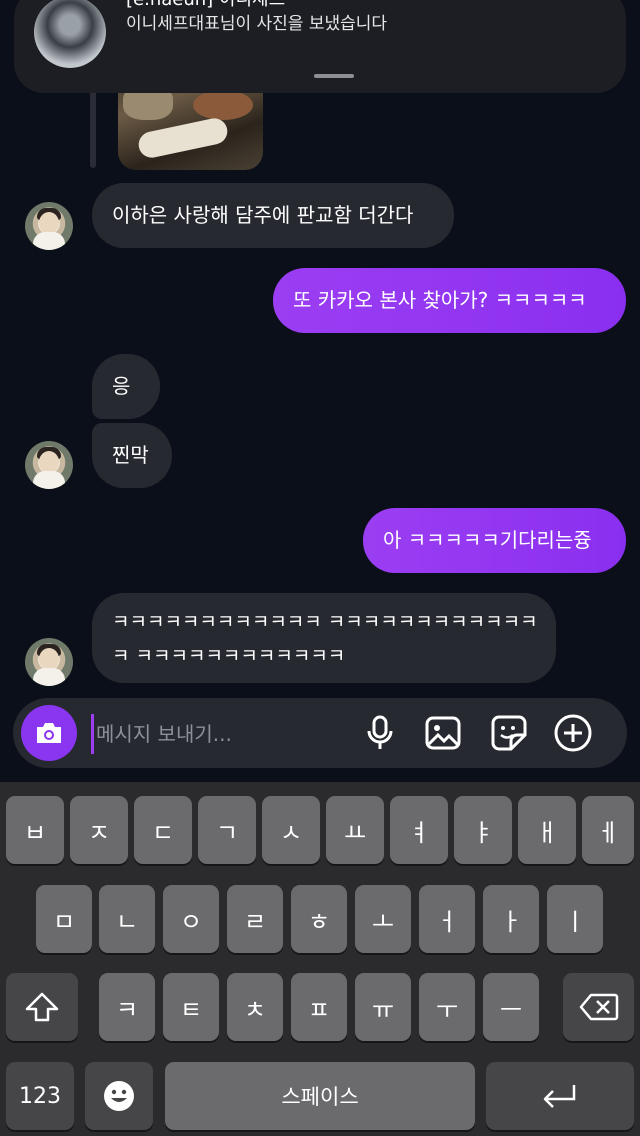 This screenshot has height=1136, width=640. Describe the element at coordinates (334, 76) in the screenshot. I see `notification-handle` at that location.